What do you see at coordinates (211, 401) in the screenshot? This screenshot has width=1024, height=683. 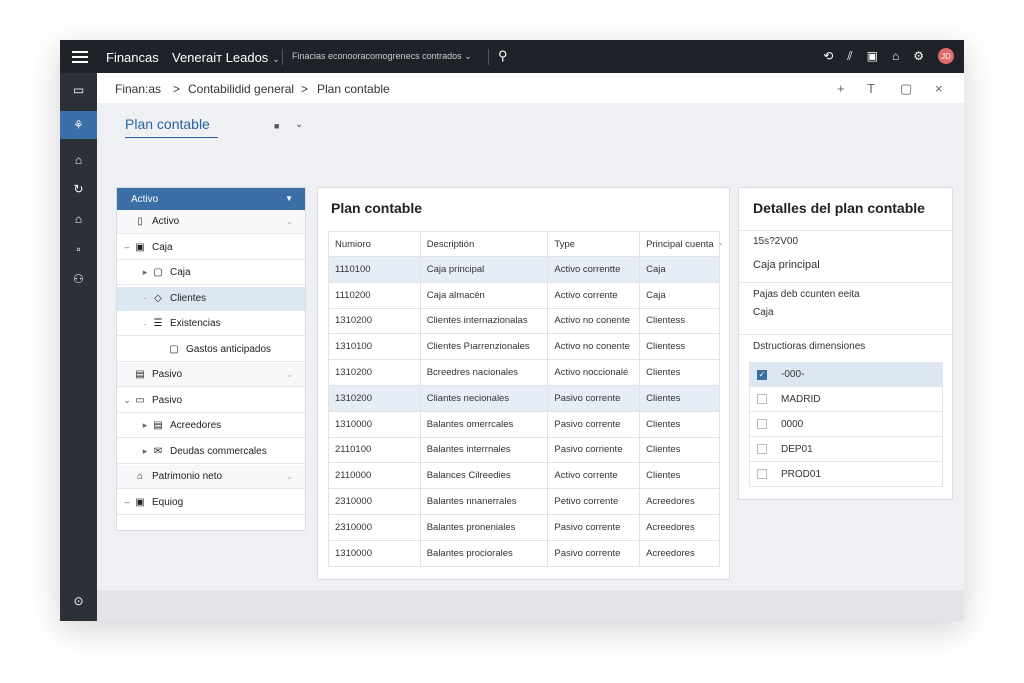 I see `tree-item: ⌄ ▭ Pasivo` at bounding box center [211, 401].